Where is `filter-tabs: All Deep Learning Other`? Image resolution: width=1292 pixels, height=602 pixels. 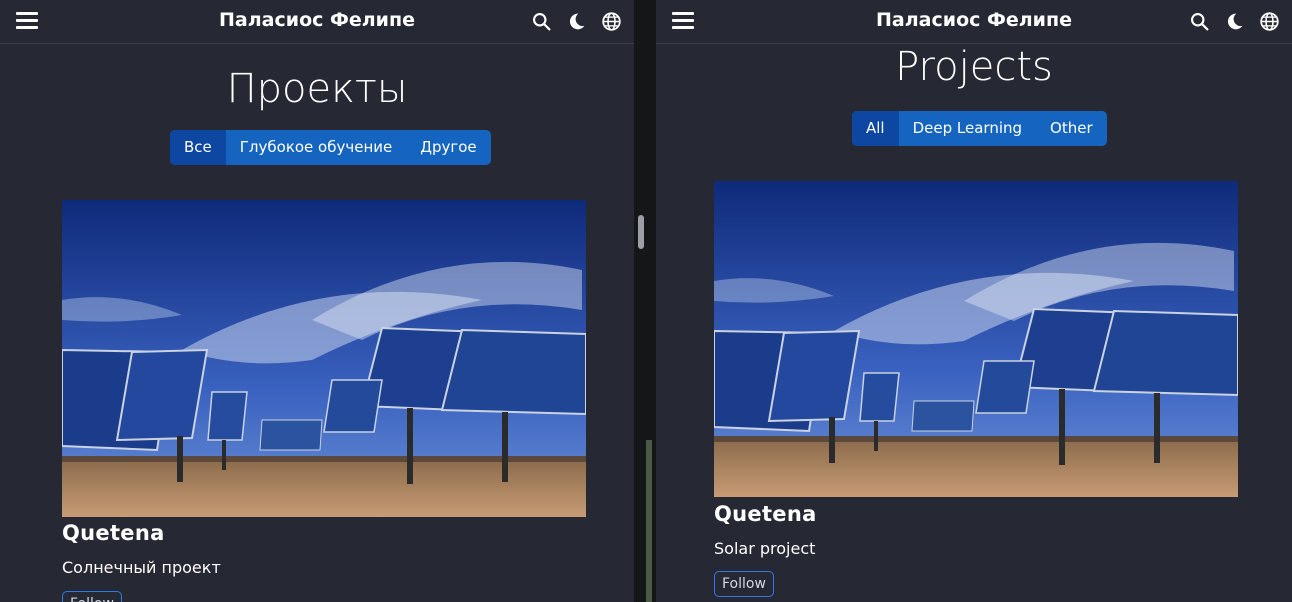
filter-tabs: All Deep Learning Other is located at coordinates (979, 128).